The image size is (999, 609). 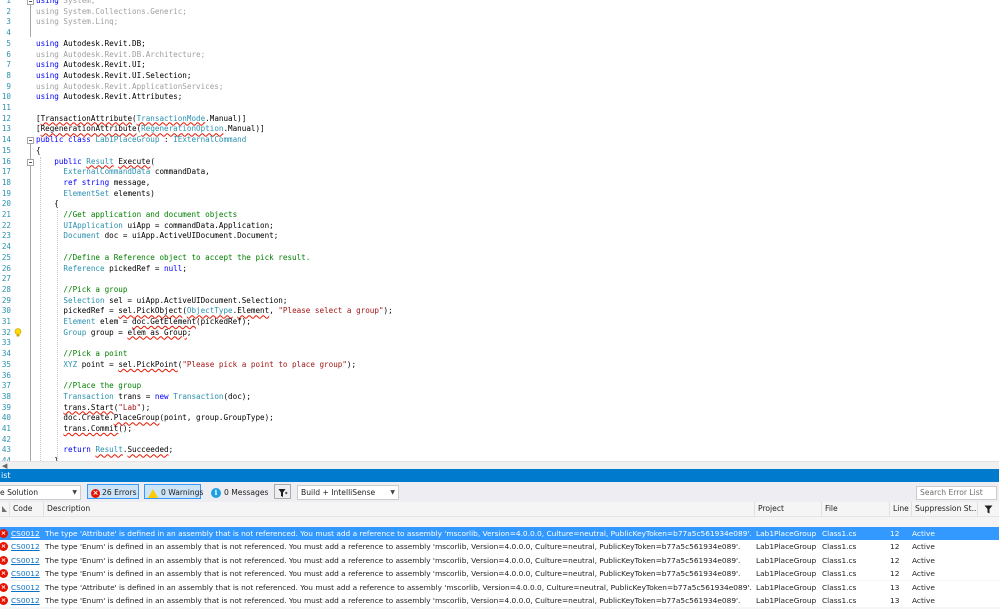 I want to click on column-resize-icon, so click(x=4, y=509).